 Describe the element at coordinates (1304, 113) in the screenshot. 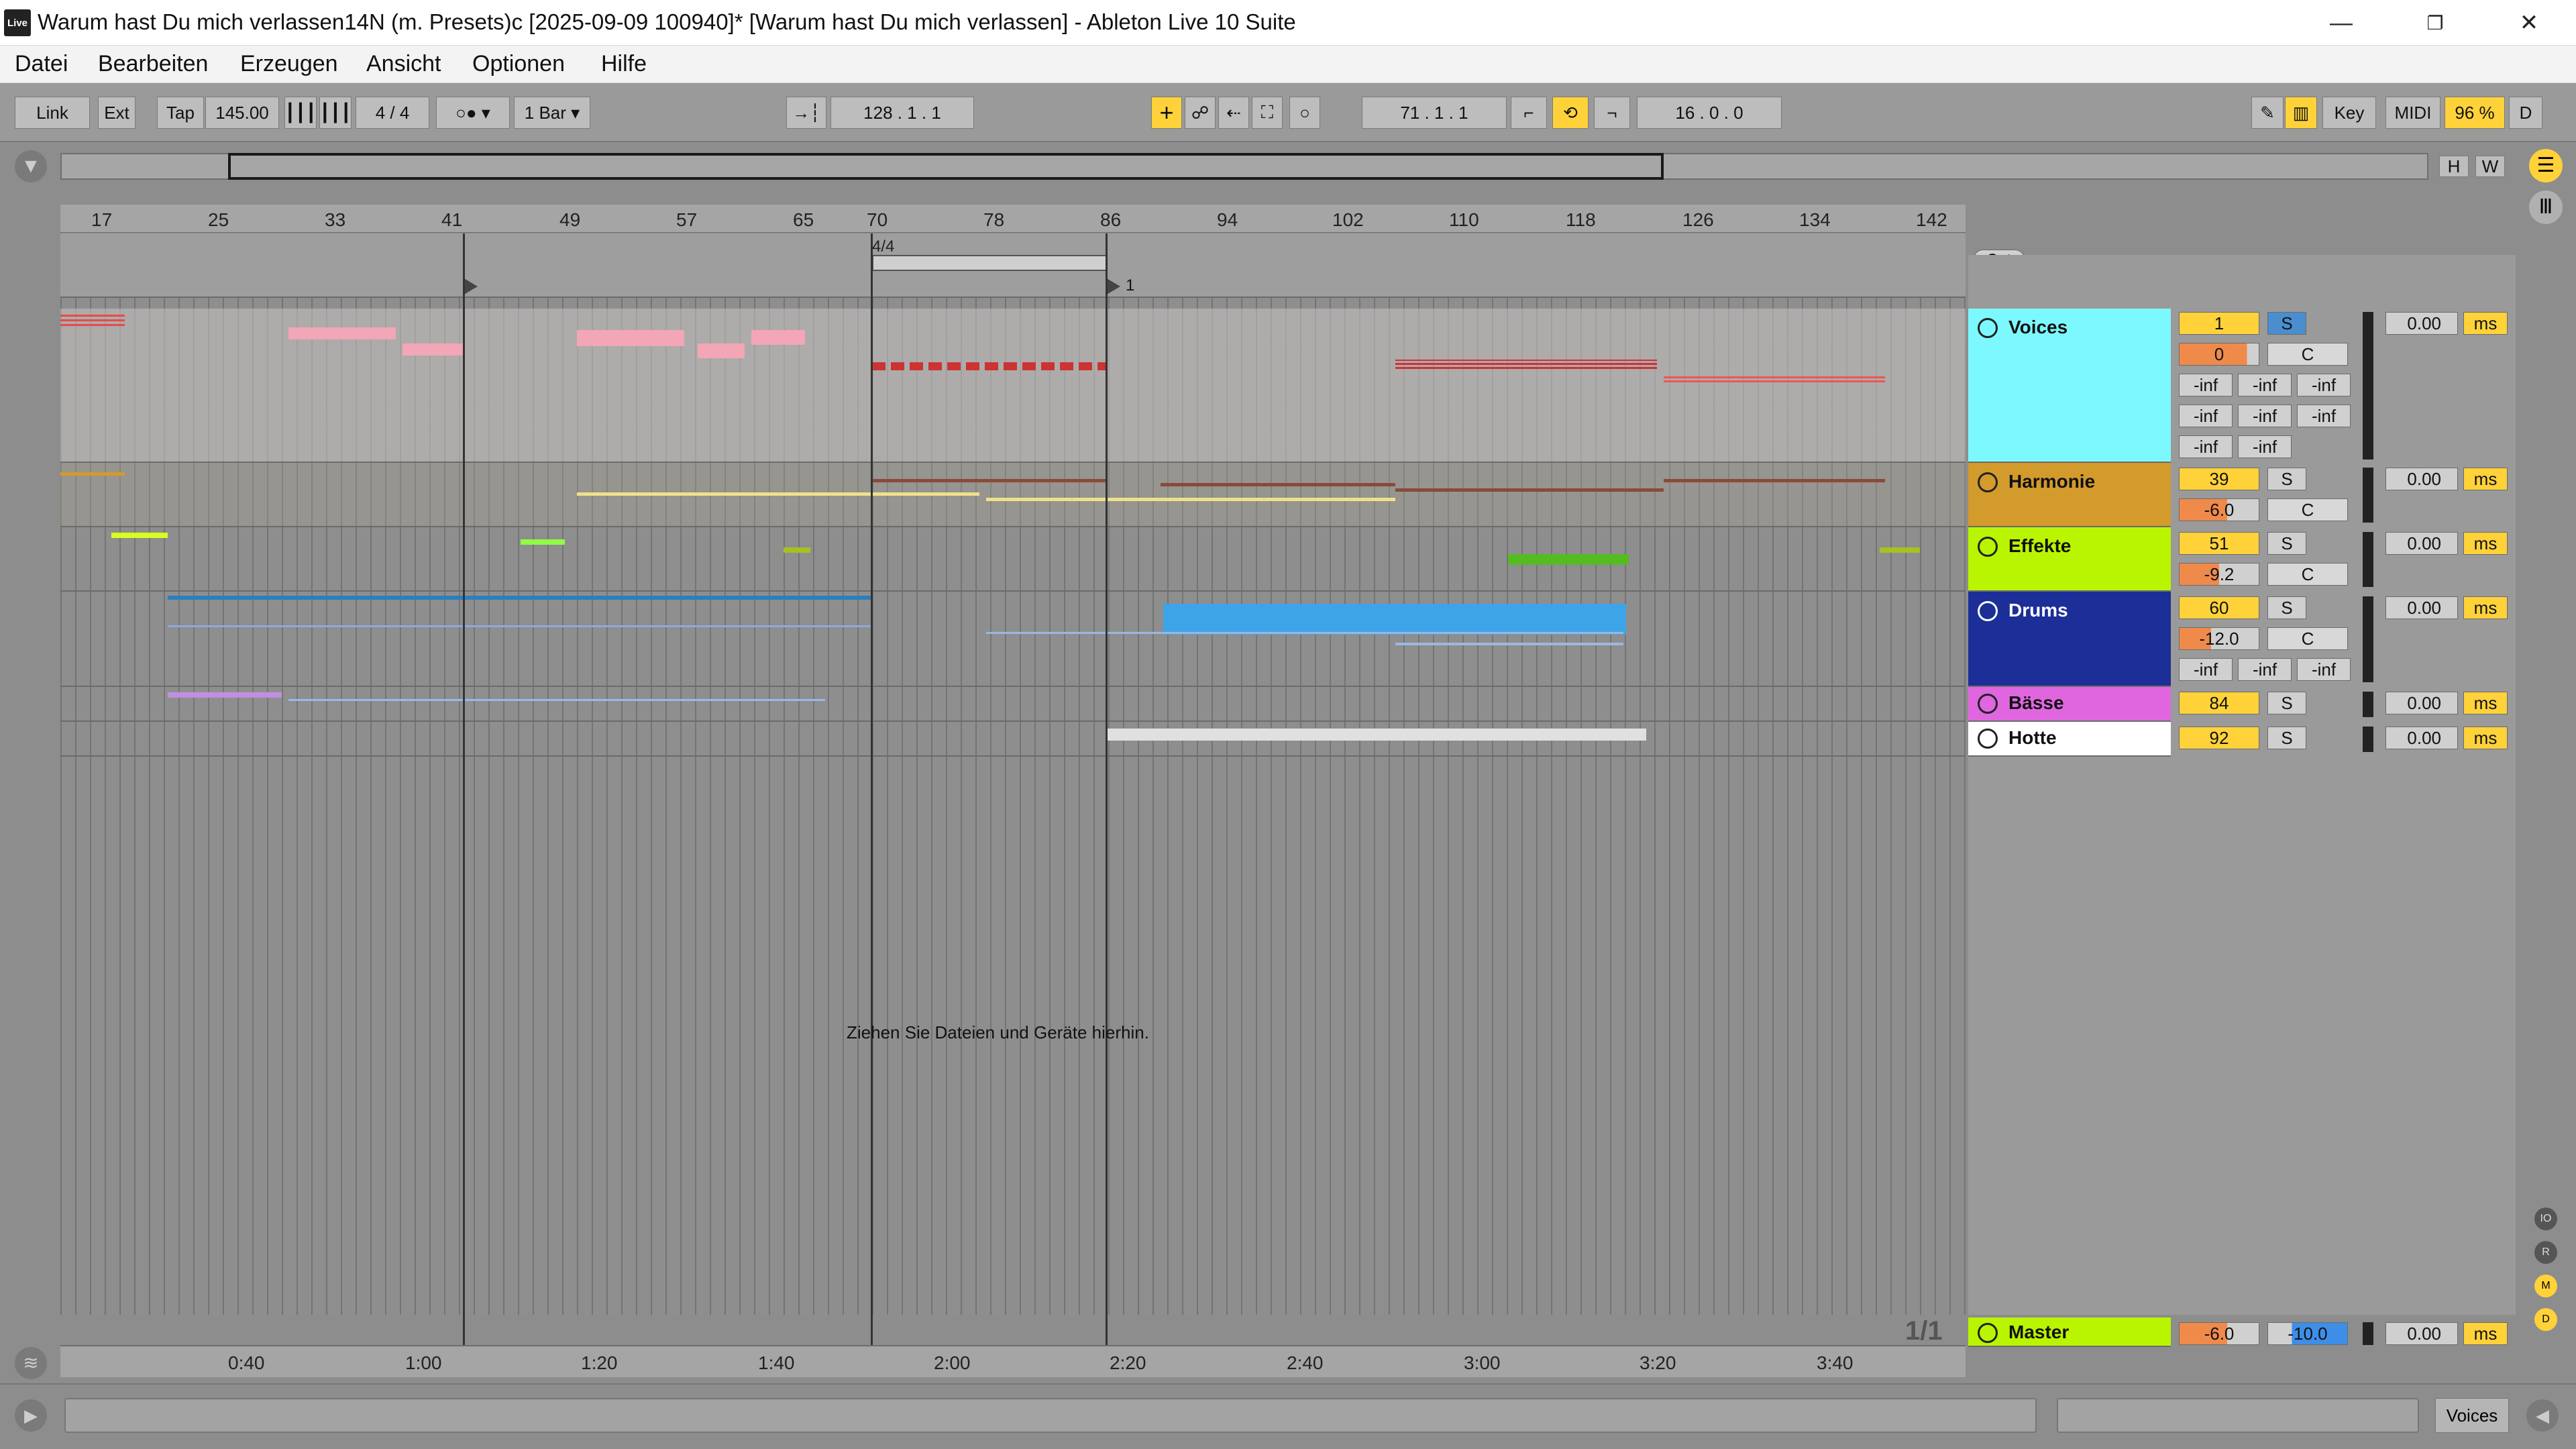

I see `session-record-icon: ○` at that location.